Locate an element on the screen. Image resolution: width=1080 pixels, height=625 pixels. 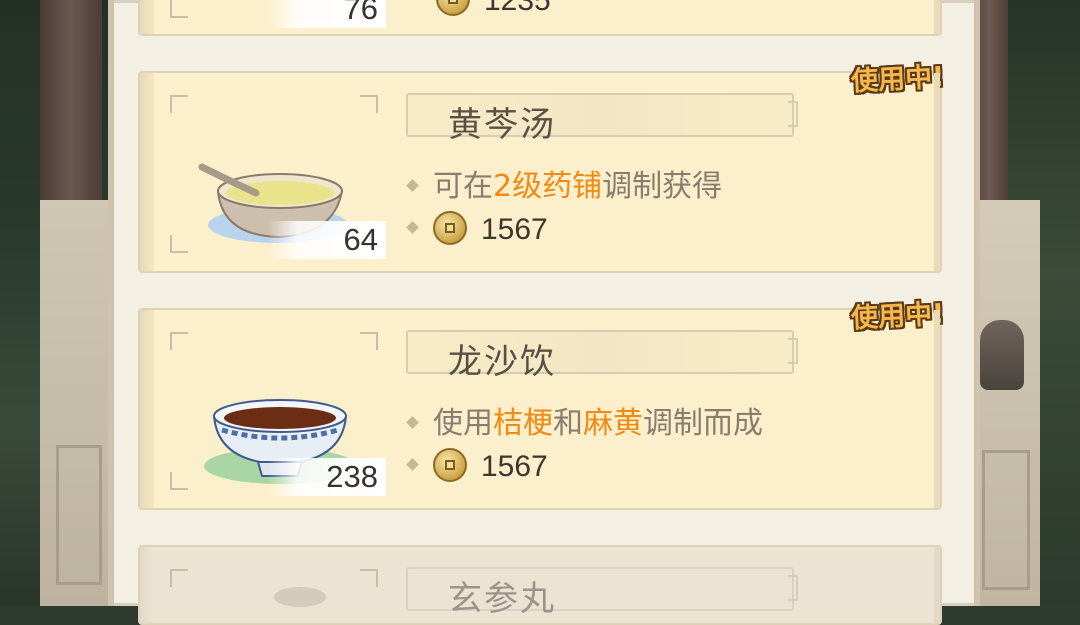
recipe-card: 玄参丸 is located at coordinates (540, 585).